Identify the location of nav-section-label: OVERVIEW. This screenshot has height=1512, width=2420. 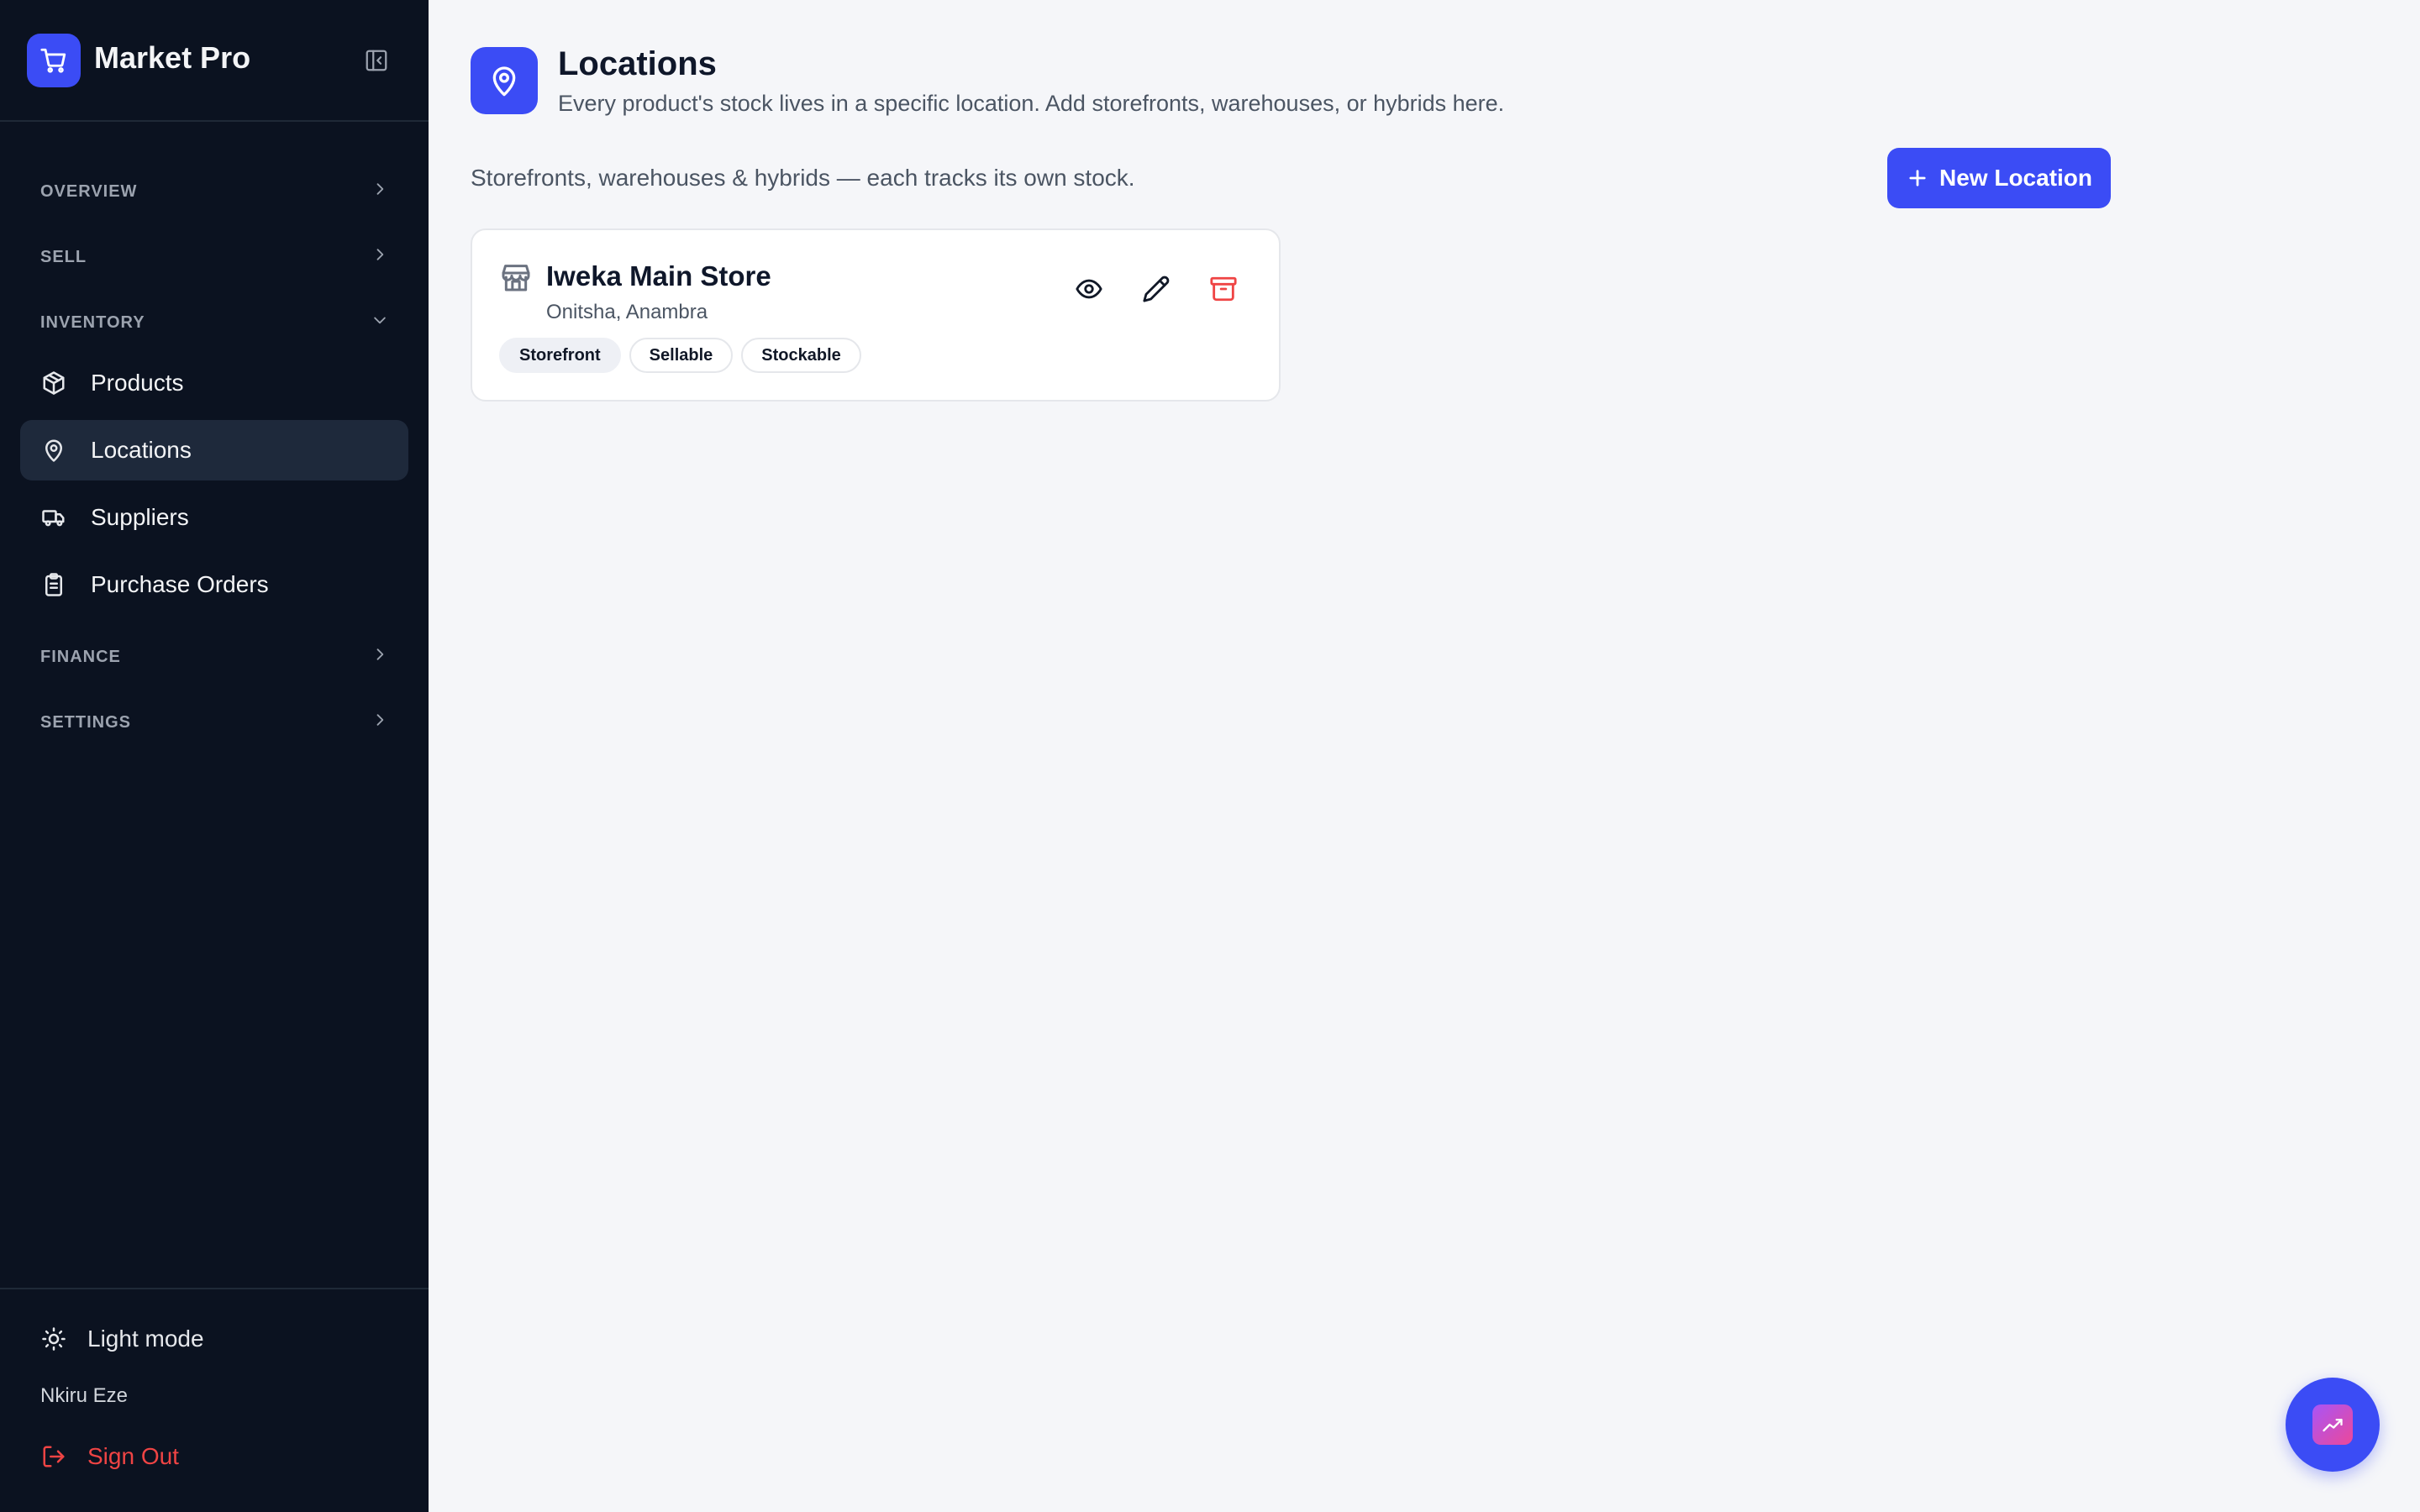
(89, 191).